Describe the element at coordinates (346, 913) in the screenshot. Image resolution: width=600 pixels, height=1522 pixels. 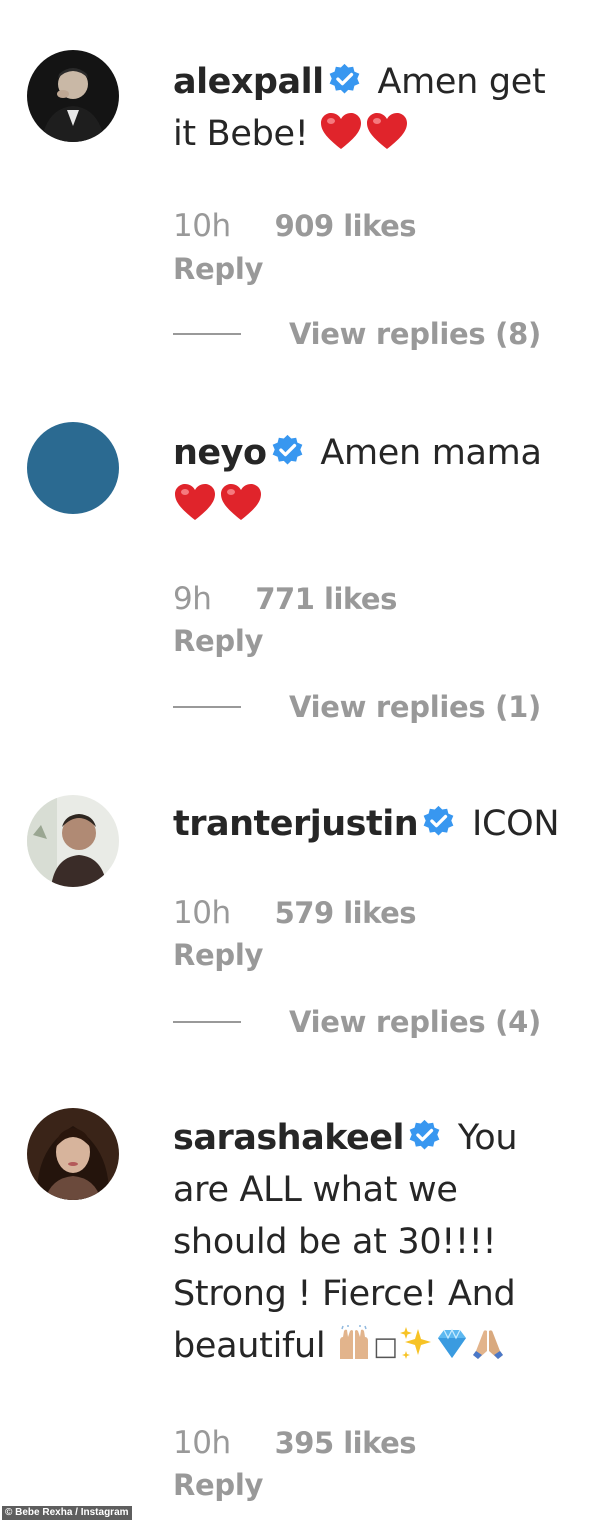
I see `likes-count: 579 likes` at that location.